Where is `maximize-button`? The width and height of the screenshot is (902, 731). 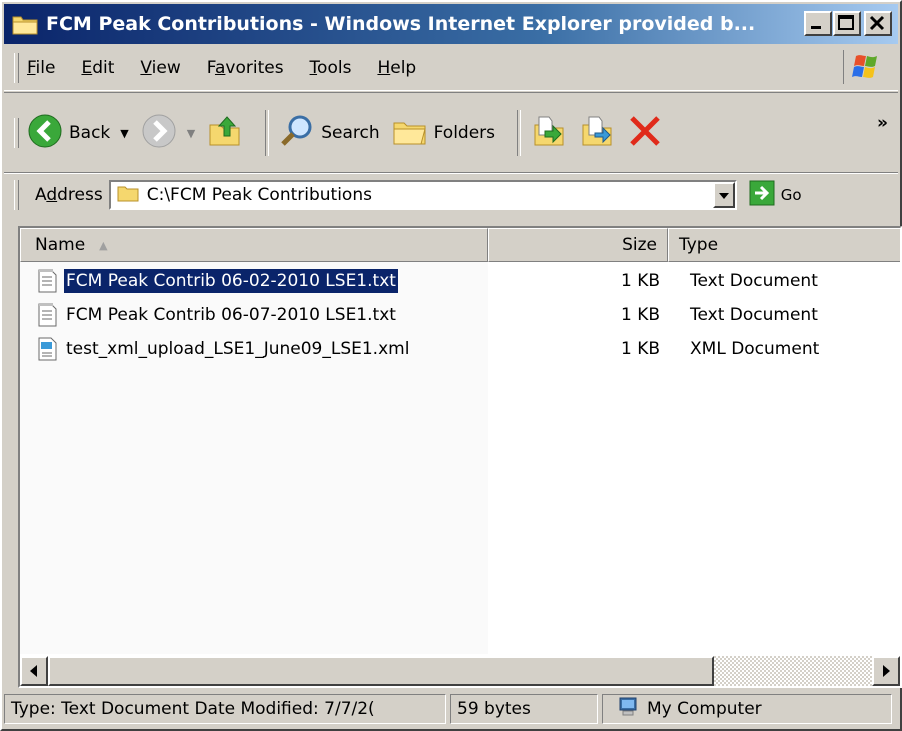 maximize-button is located at coordinates (847, 23).